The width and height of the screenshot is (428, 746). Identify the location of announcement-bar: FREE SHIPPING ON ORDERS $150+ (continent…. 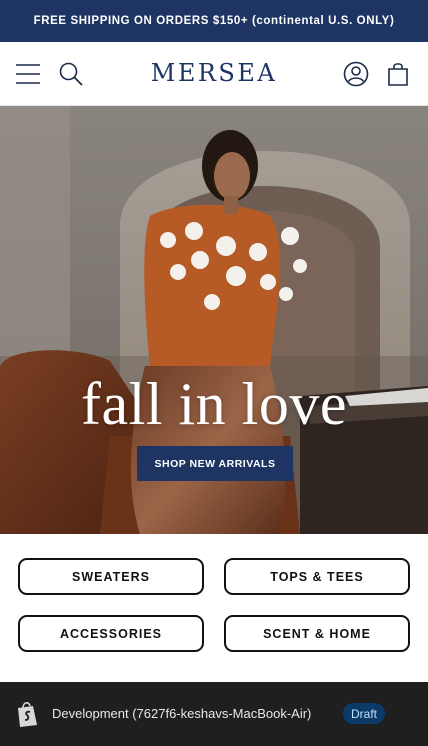
(214, 21).